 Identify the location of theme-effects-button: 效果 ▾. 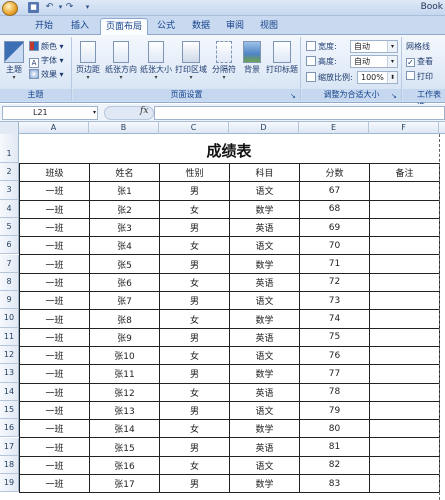
(46, 74).